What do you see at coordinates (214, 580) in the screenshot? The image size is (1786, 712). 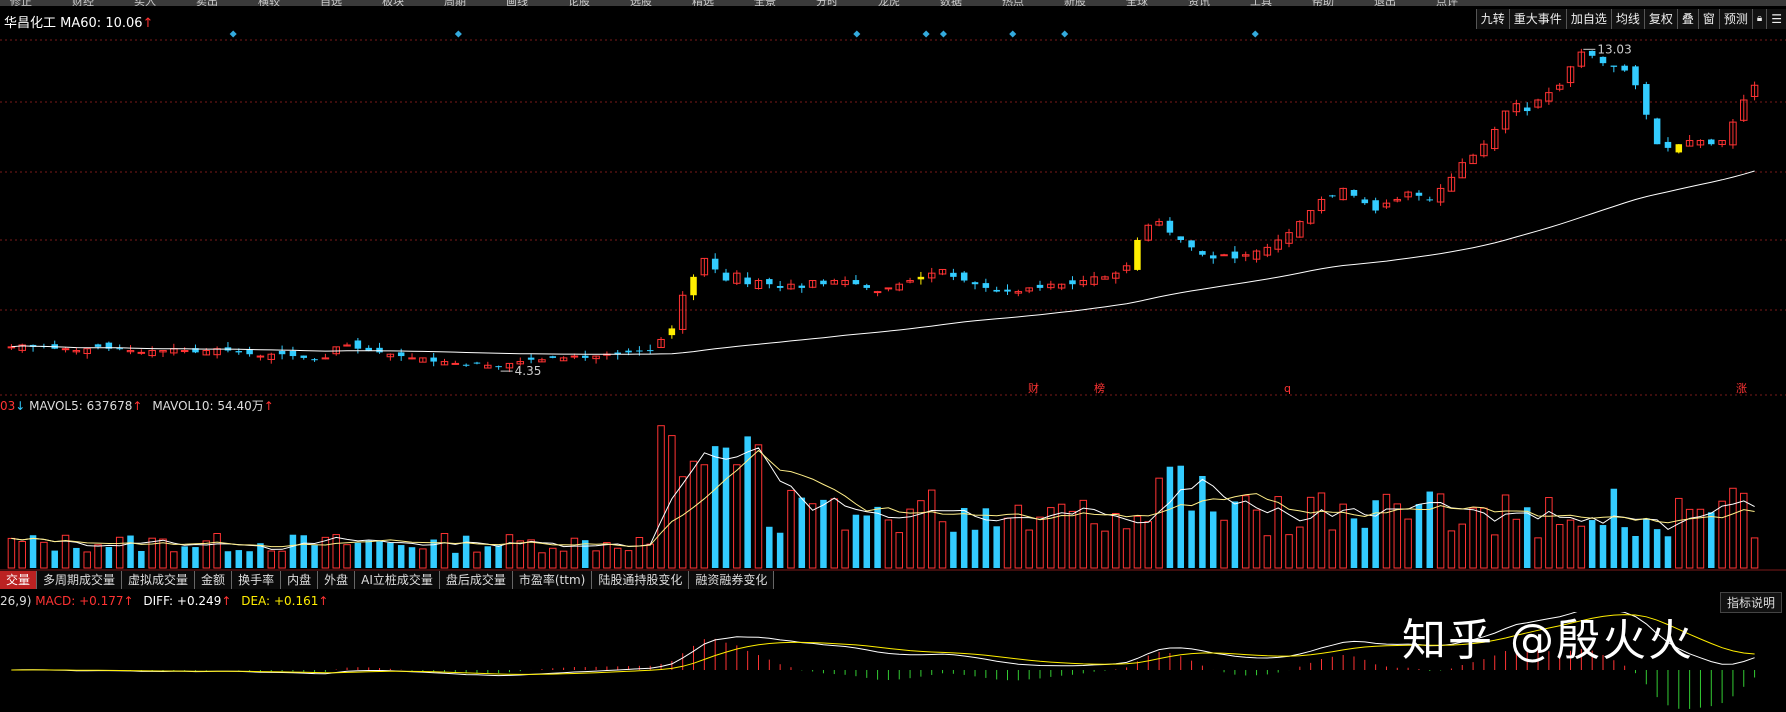 I see `indicator-tab-3: 金额` at bounding box center [214, 580].